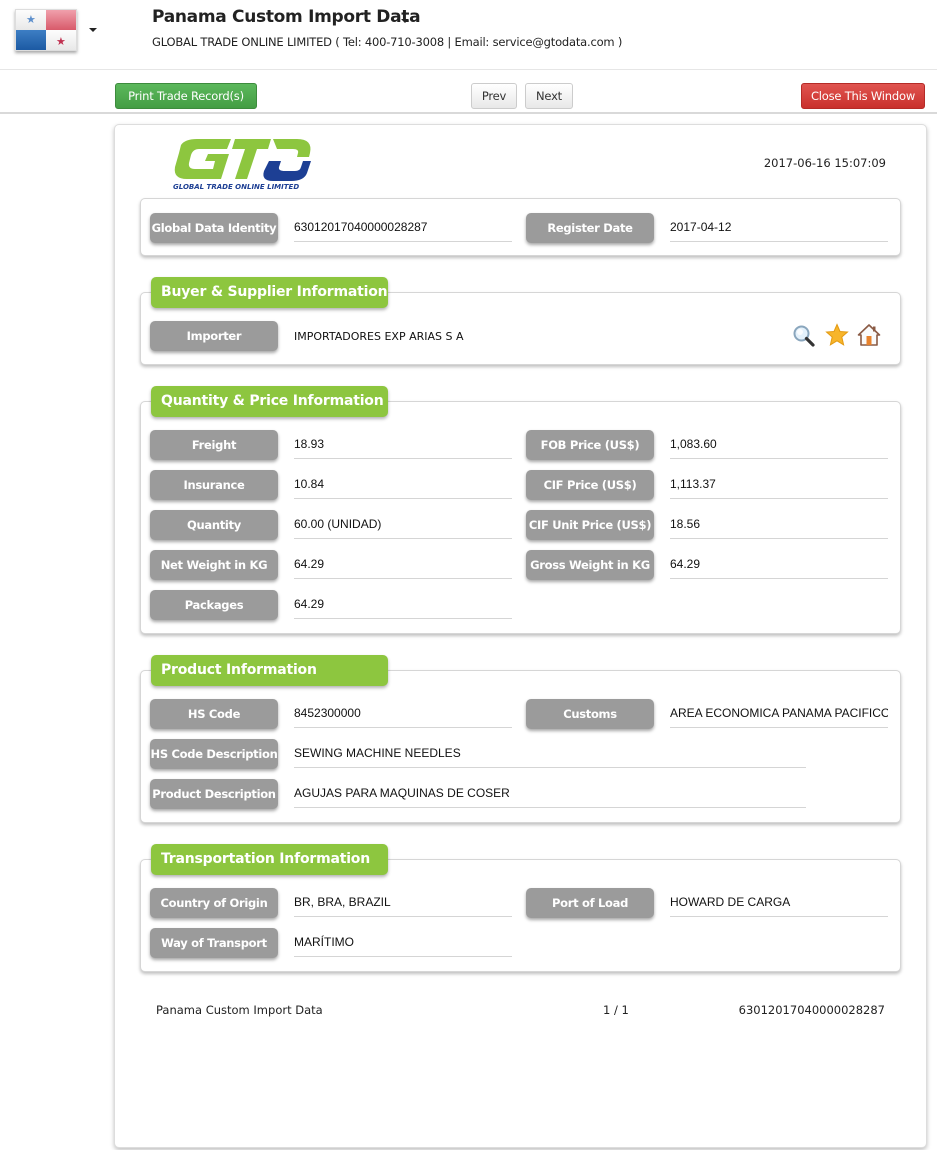  What do you see at coordinates (214, 485) in the screenshot?
I see `insurance-label: Insurance` at bounding box center [214, 485].